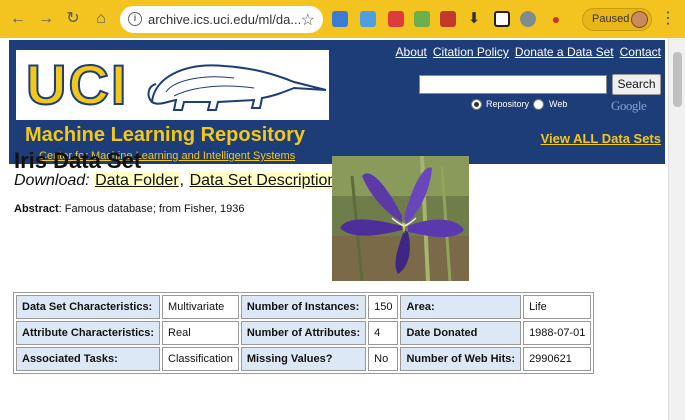 Image resolution: width=685 pixels, height=420 pixels. I want to click on profile-button: Paused, so click(617, 19).